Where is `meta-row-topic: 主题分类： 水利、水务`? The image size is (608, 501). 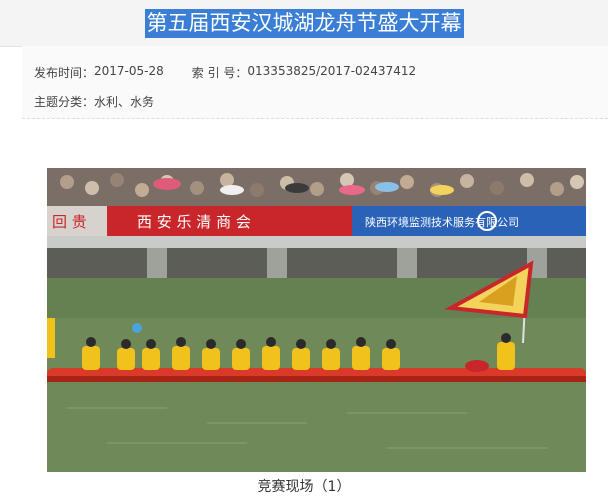 meta-row-topic: 主题分类： 水利、水务 is located at coordinates (94, 101).